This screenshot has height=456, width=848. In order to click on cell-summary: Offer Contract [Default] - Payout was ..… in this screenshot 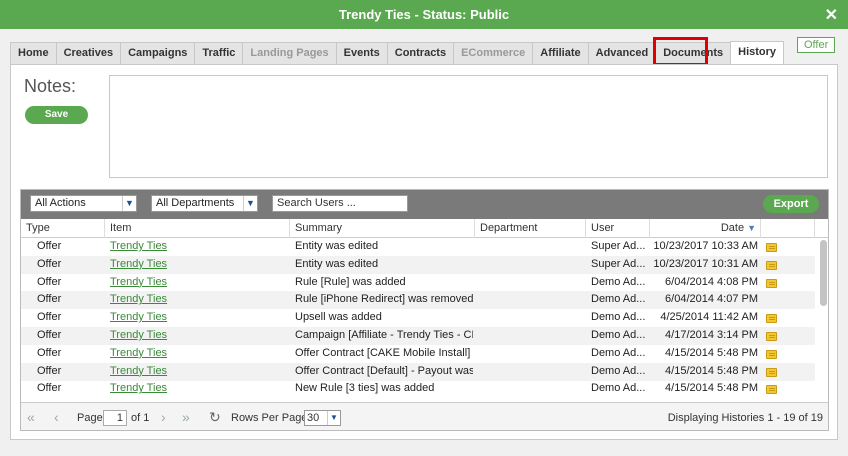, I will do `click(384, 370)`.